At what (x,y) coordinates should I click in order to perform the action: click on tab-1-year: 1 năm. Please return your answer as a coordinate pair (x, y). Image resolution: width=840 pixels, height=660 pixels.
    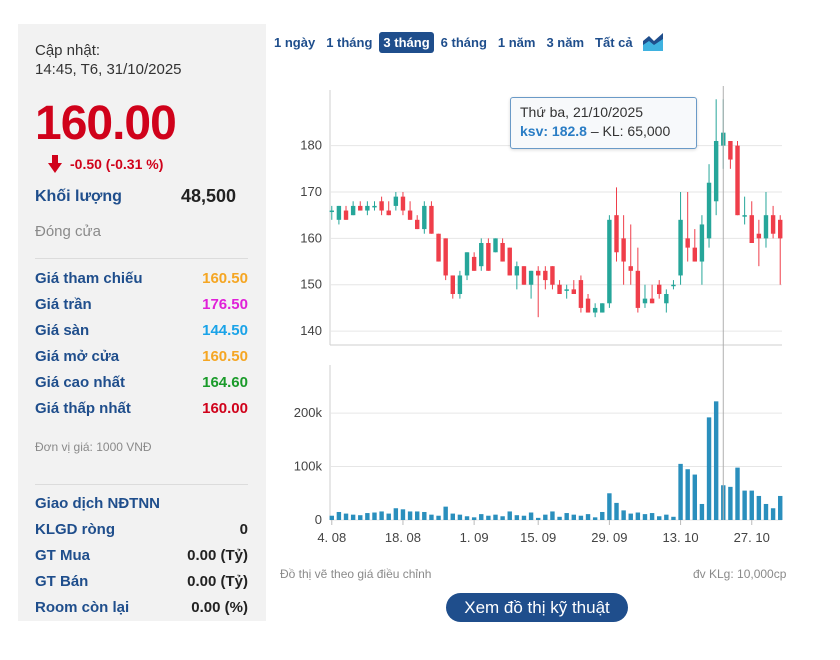
    Looking at the image, I should click on (517, 42).